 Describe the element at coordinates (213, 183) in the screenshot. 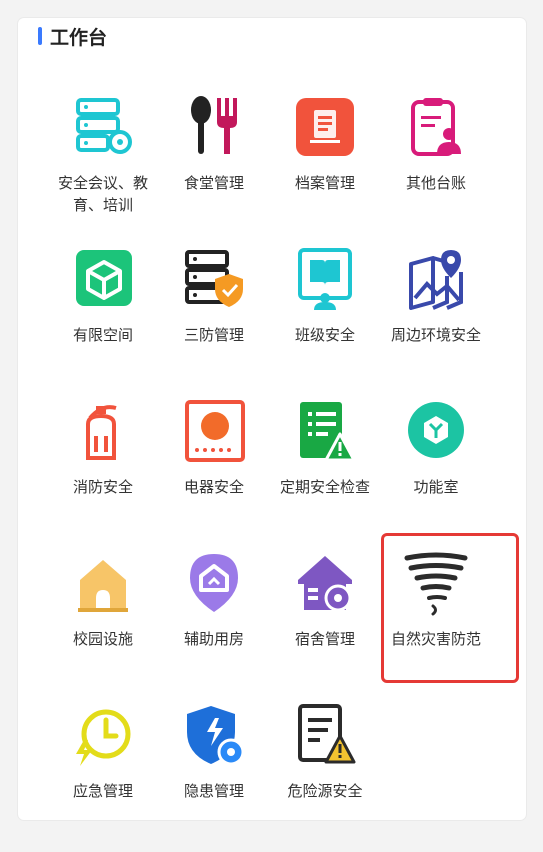

I see `tile-label: 食堂管理` at that location.